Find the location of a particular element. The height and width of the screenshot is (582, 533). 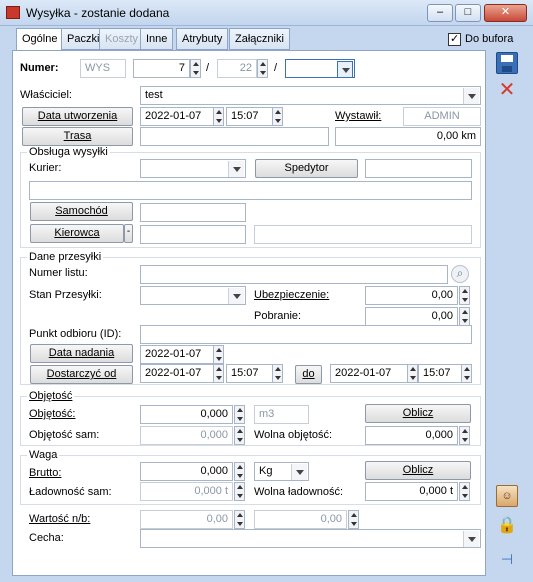

trasa-km-field: 0,00 km is located at coordinates (408, 136).